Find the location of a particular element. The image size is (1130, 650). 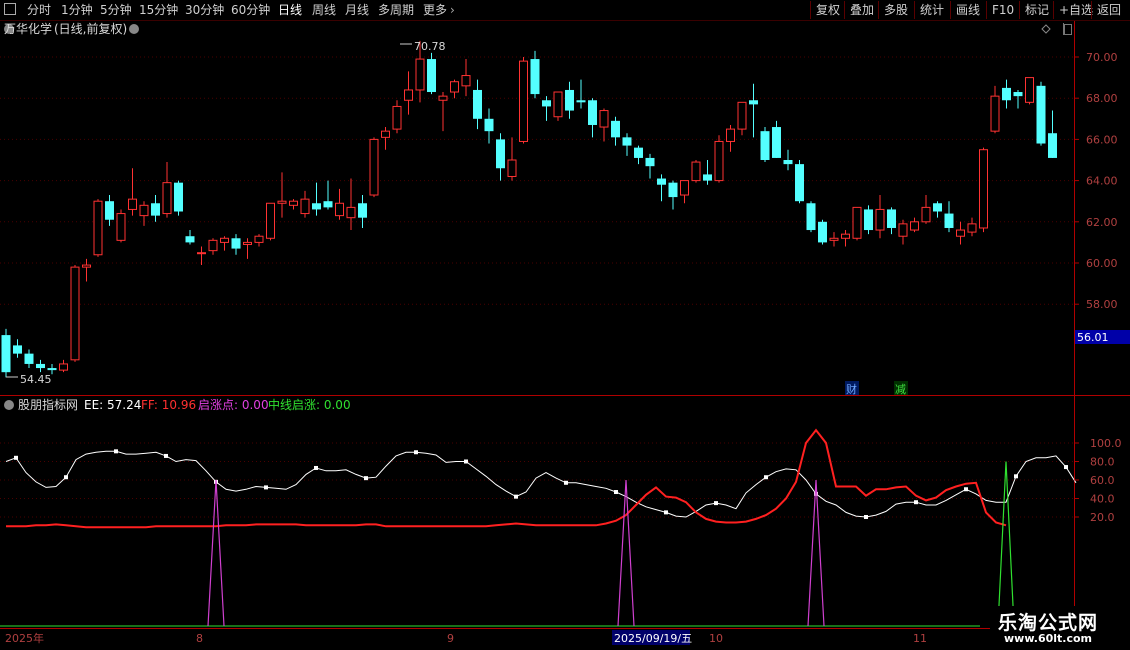

zxqz-label: 中线启涨: 0.00 is located at coordinates (309, 404).